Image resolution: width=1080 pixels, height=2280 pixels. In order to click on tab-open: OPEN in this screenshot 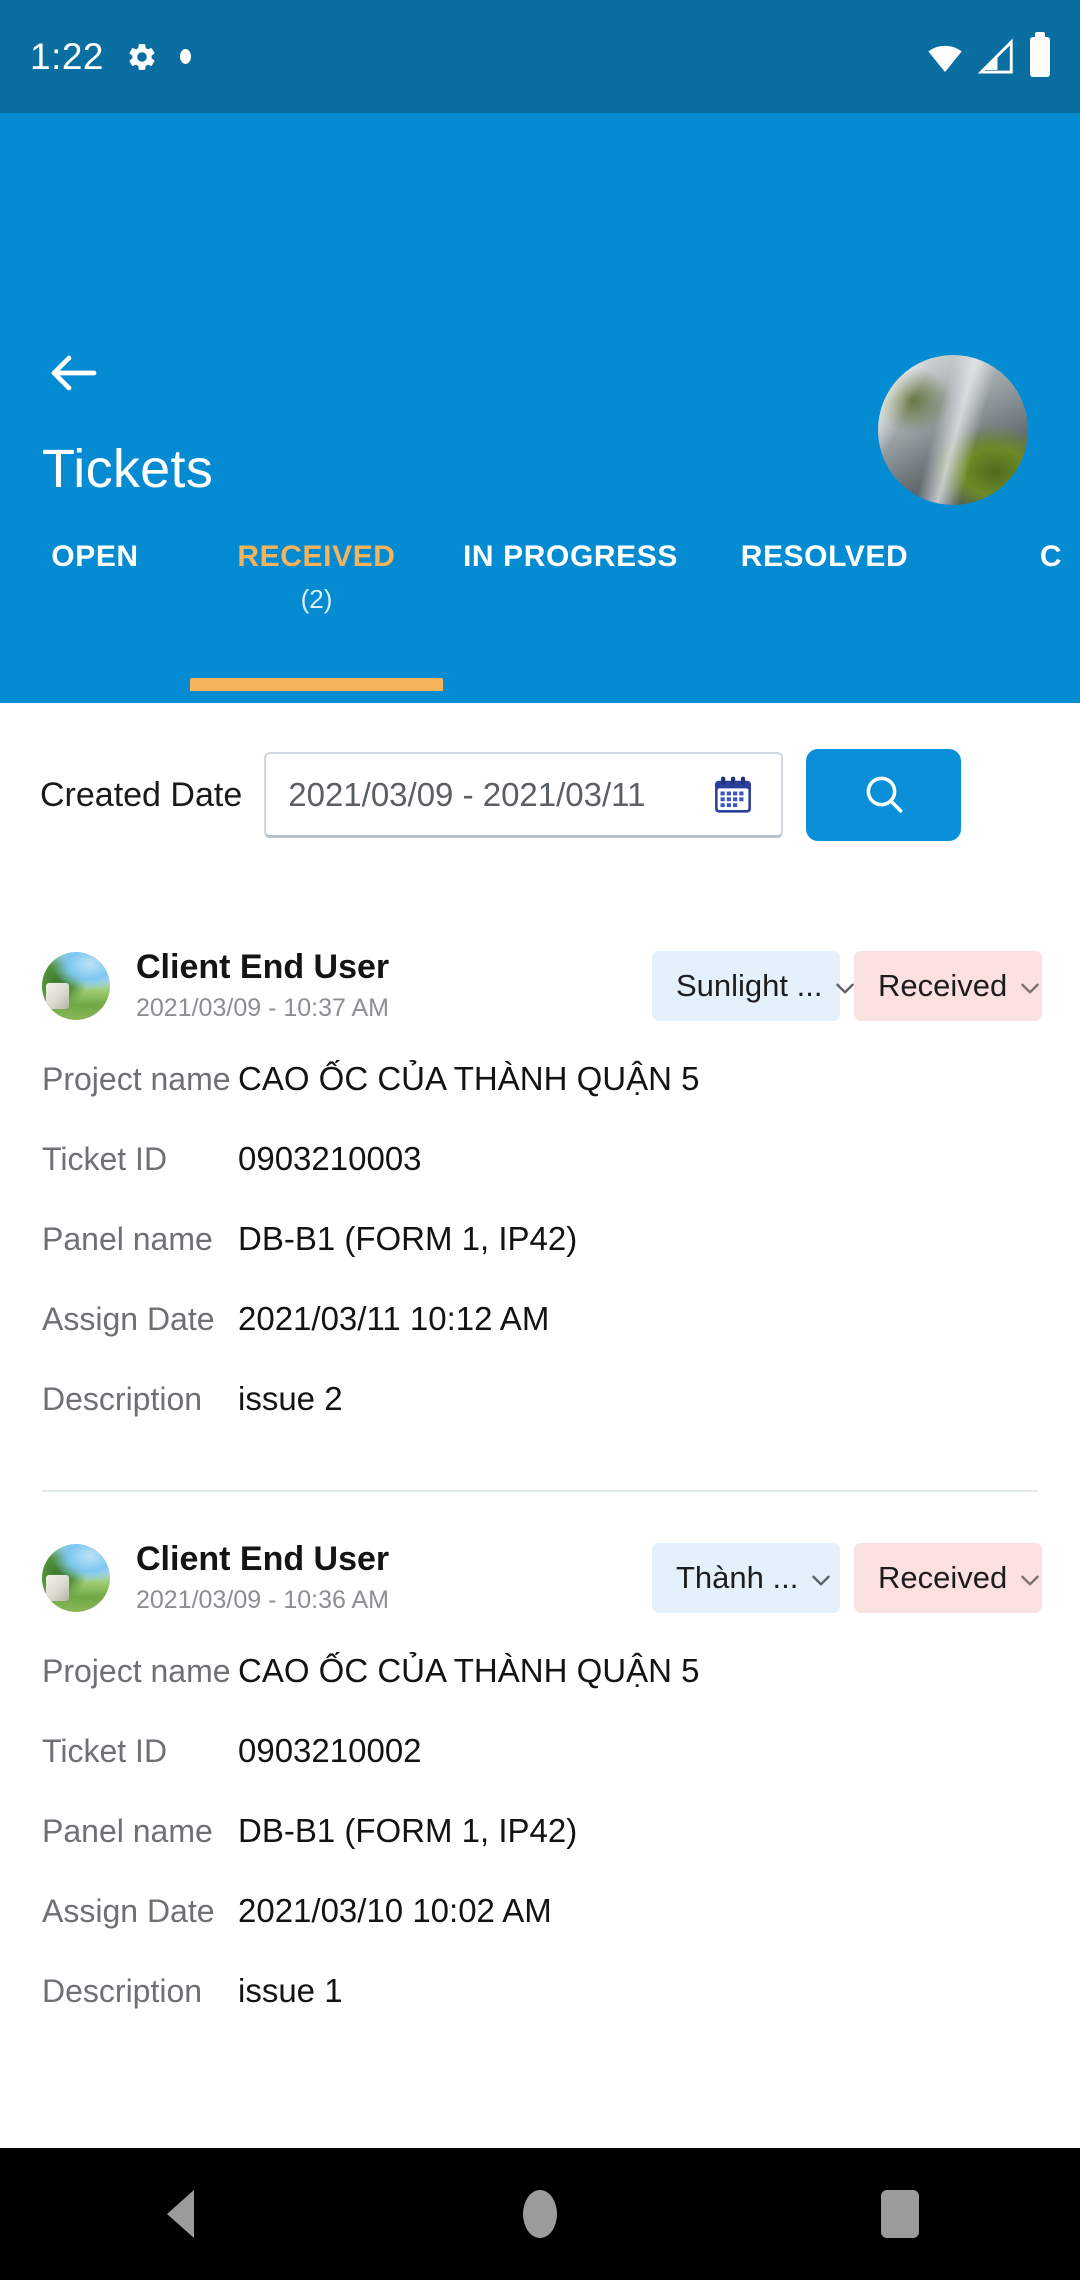, I will do `click(95, 548)`.